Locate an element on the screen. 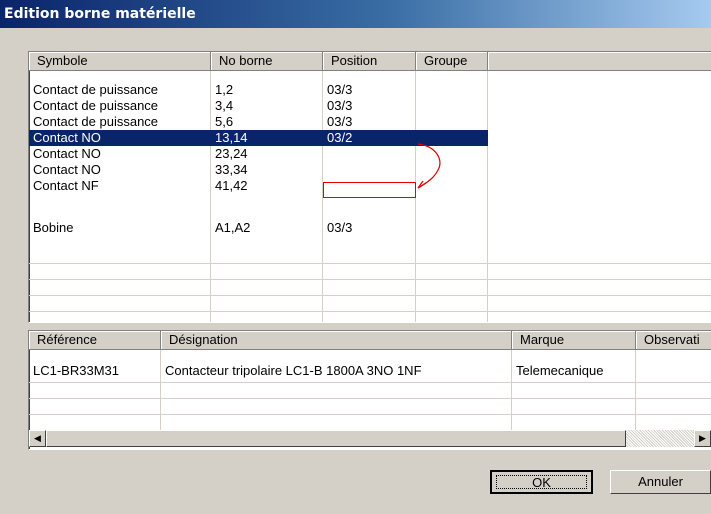 This screenshot has width=711, height=514. cell-no-borne: 3,4 is located at coordinates (266, 106).